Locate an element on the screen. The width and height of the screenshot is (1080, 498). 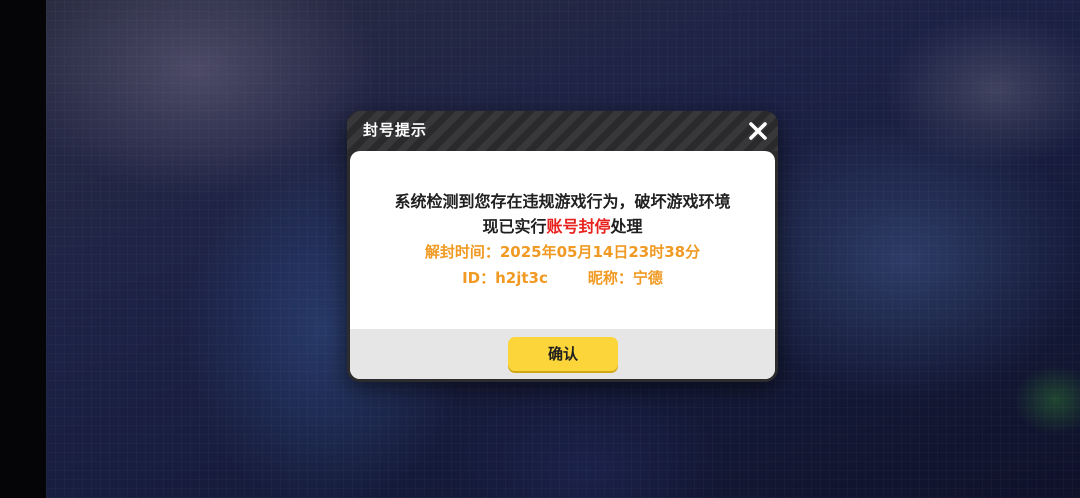
nickname-label: 昵称： is located at coordinates (610, 278).